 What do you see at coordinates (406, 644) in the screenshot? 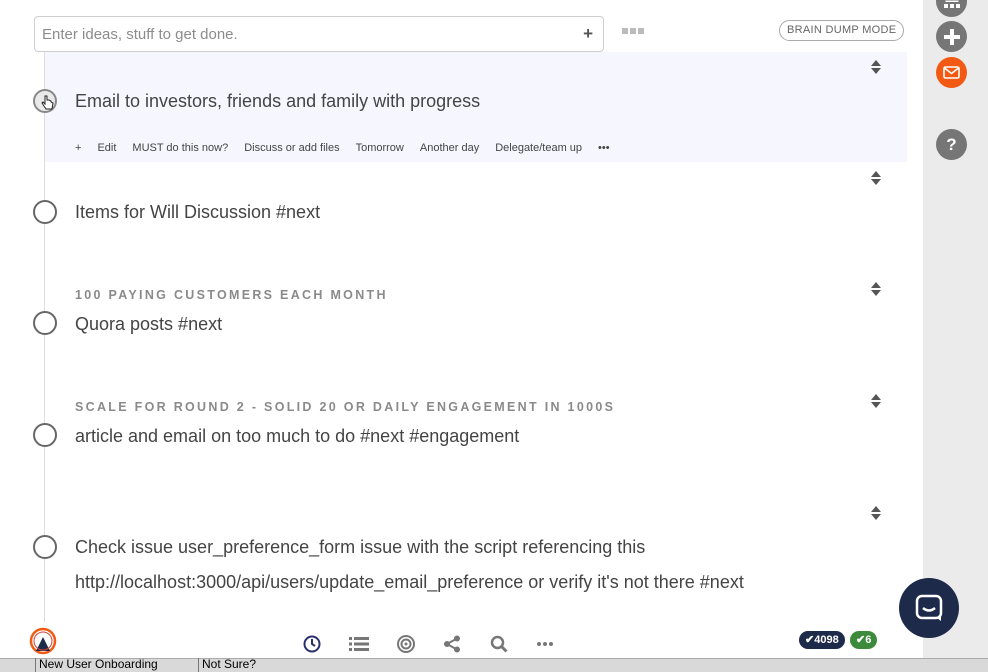
I see `target-icon` at bounding box center [406, 644].